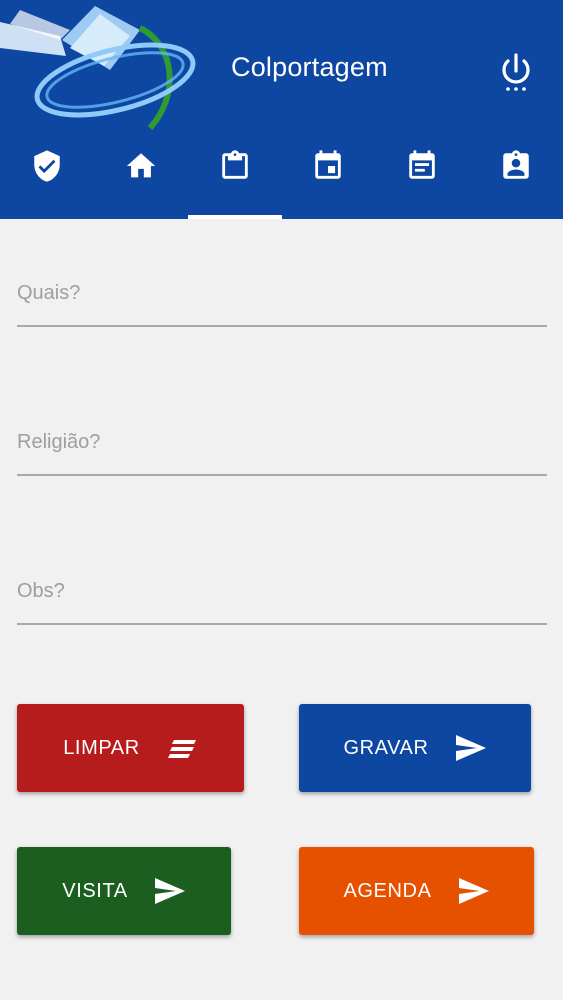 Image resolution: width=563 pixels, height=1000 pixels. I want to click on obs-input, so click(282, 591).